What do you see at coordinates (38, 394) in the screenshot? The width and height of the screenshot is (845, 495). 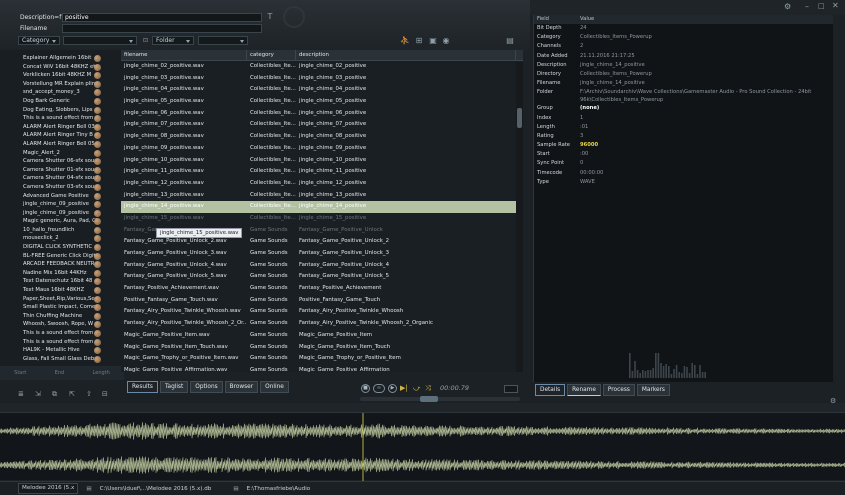 I see `import-icon: ⇲` at bounding box center [38, 394].